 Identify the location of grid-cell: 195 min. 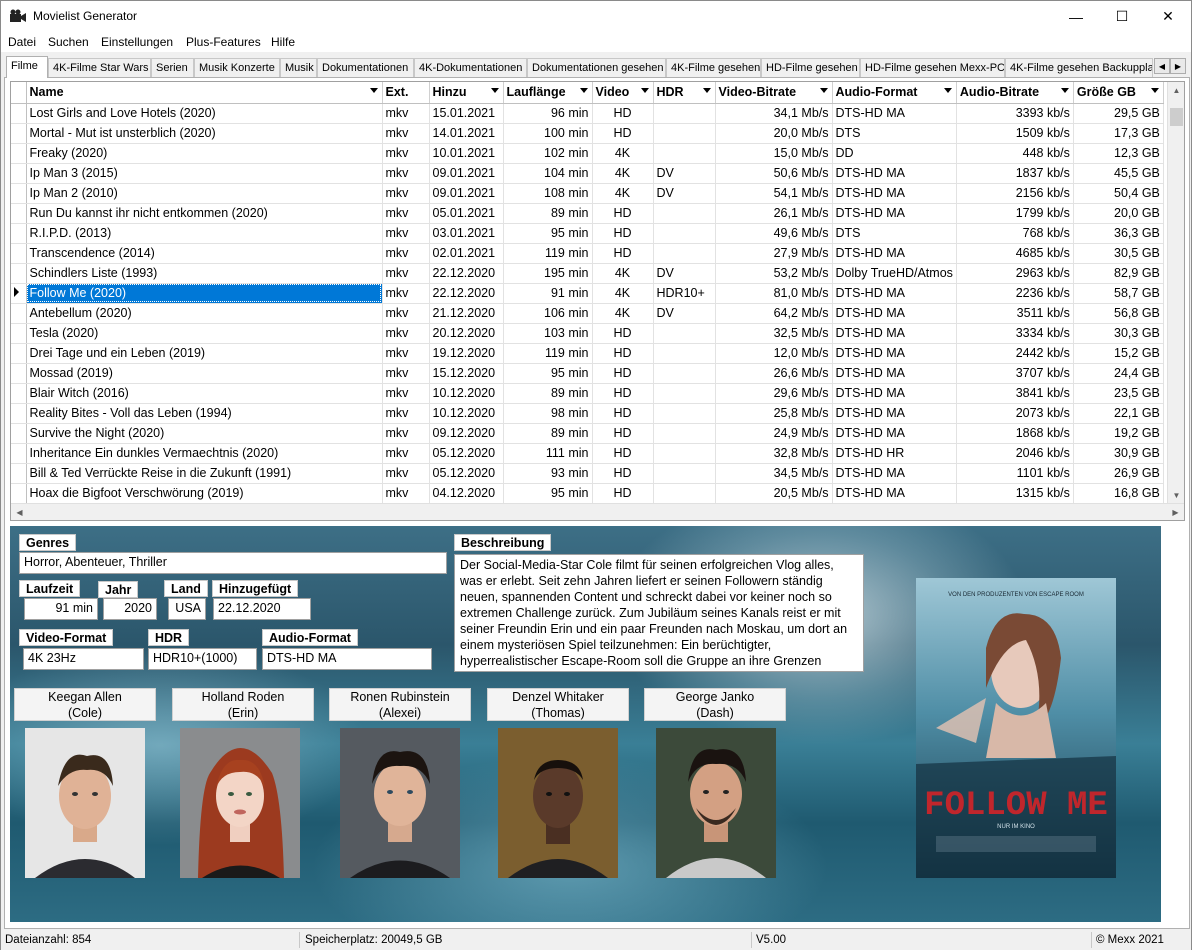
(548, 273).